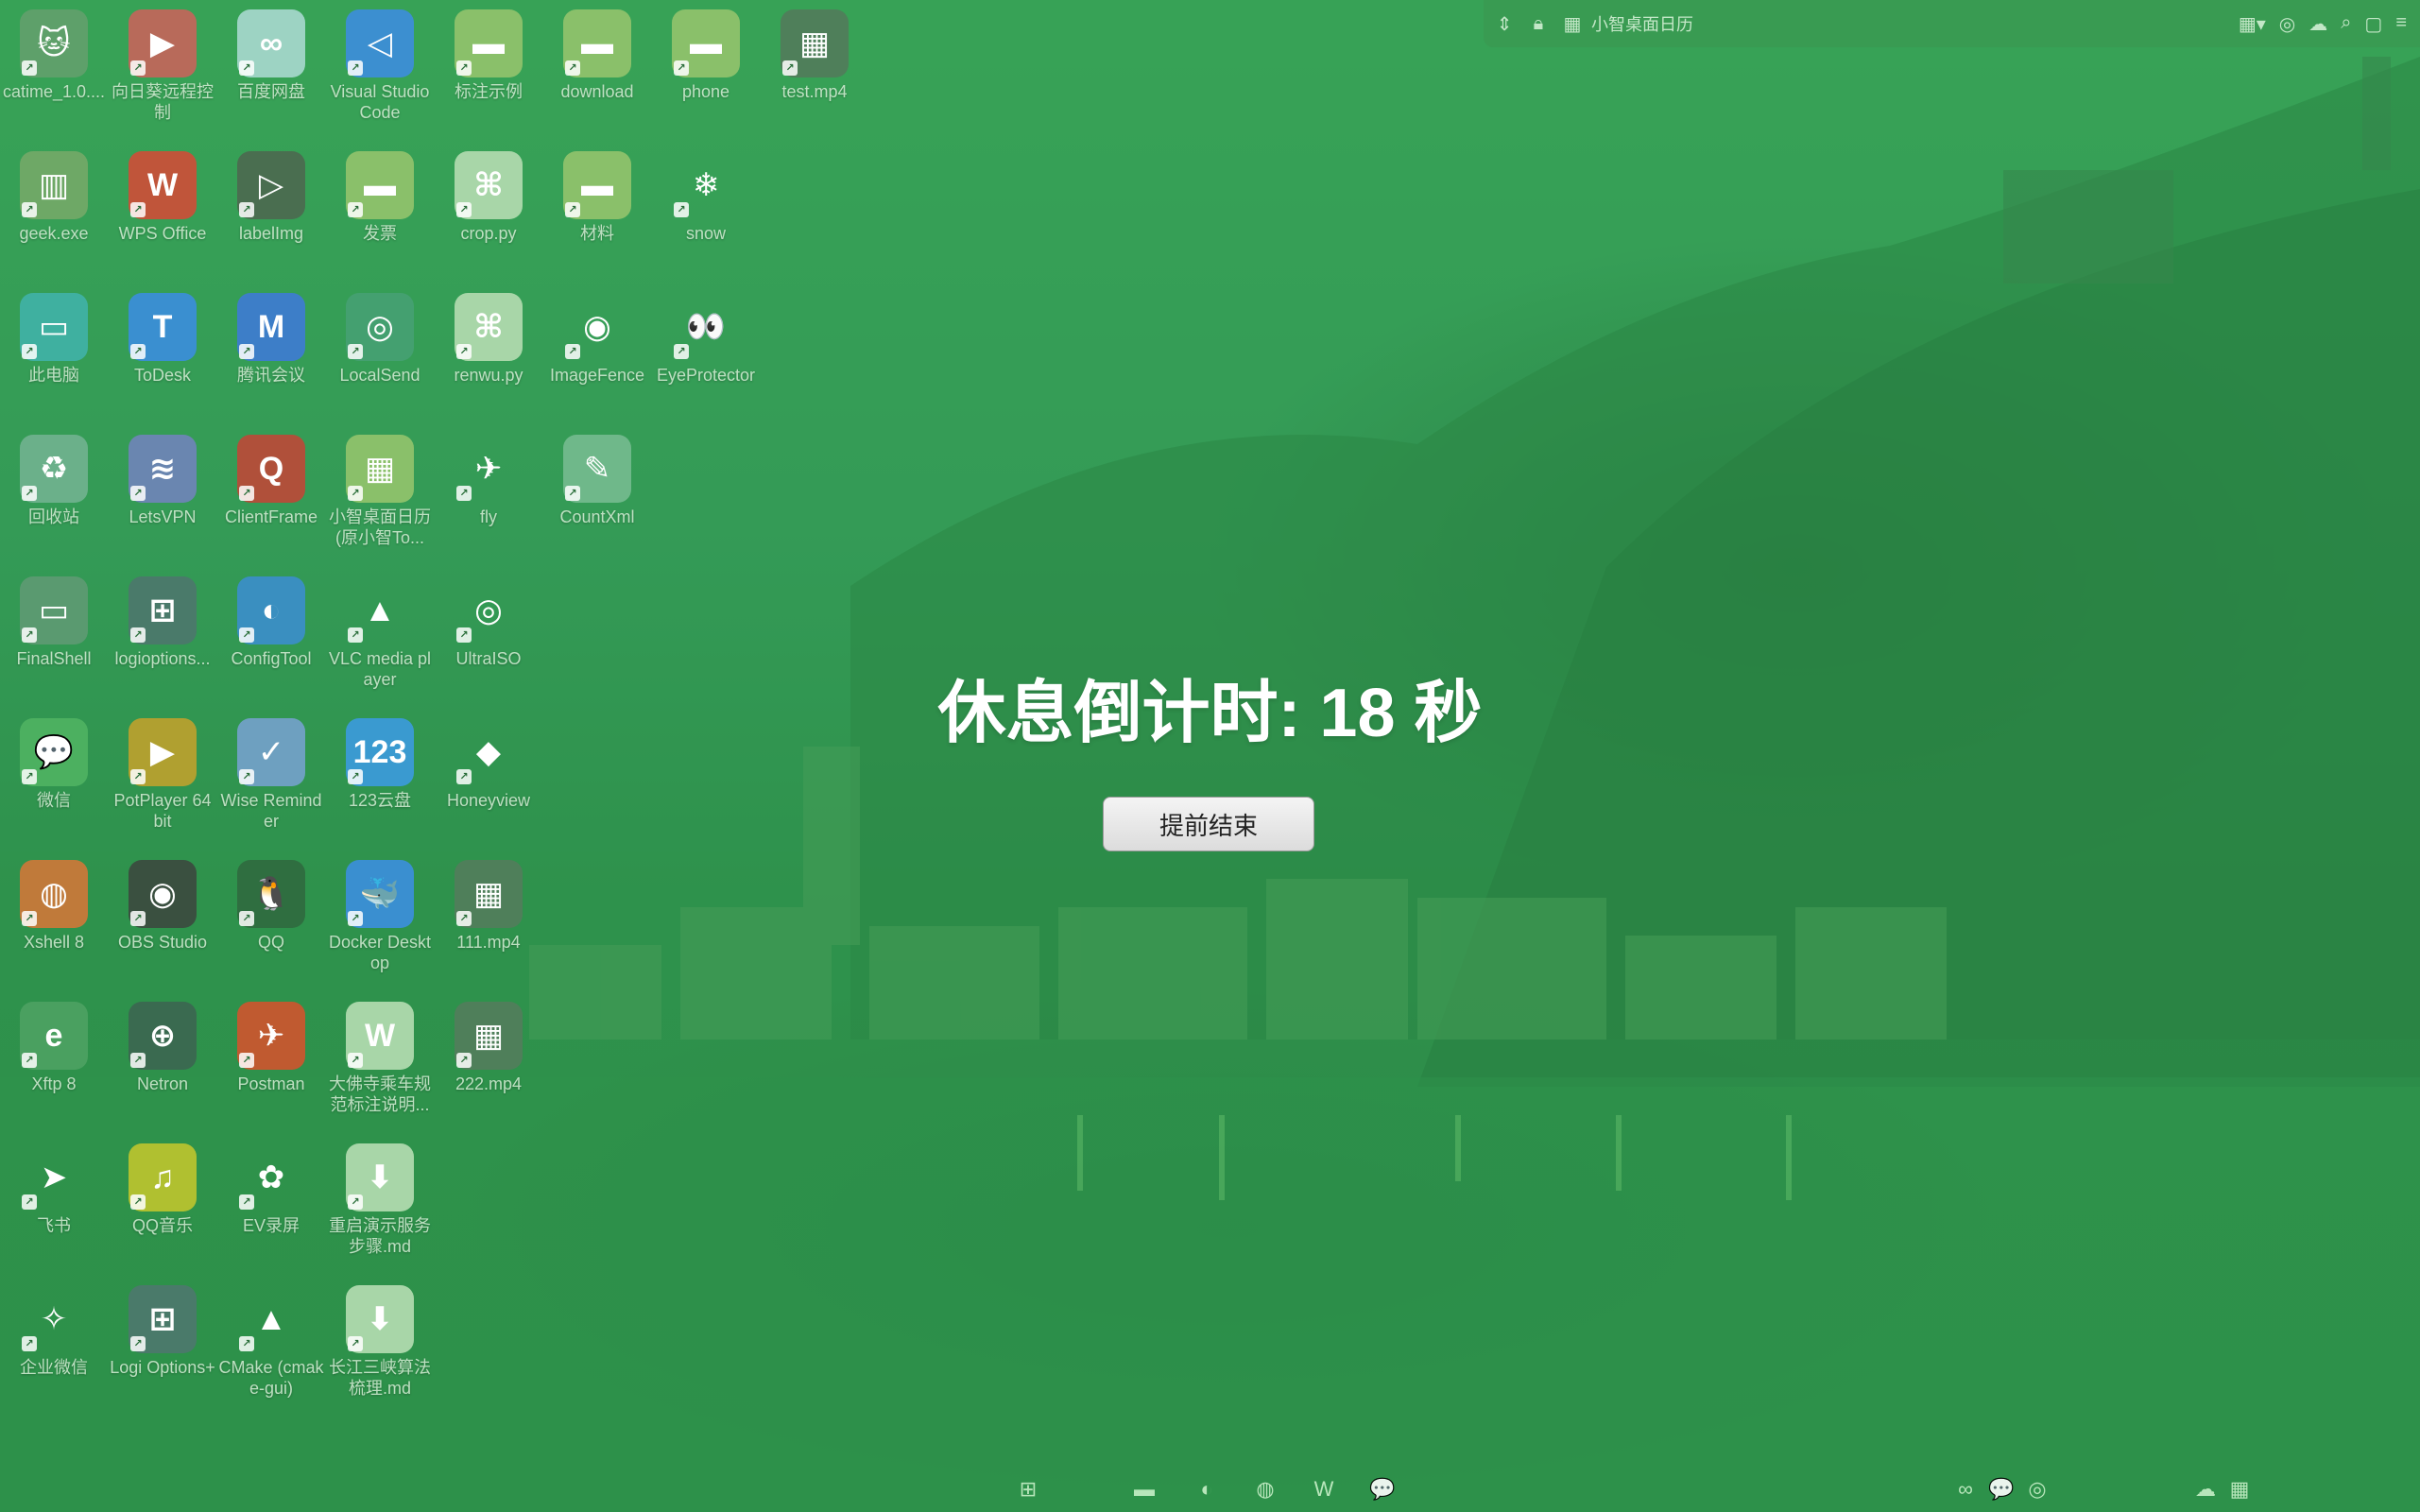  What do you see at coordinates (488, 55) in the screenshot?
I see `desktop-shortcut: ▬ ↗ 标注示例` at bounding box center [488, 55].